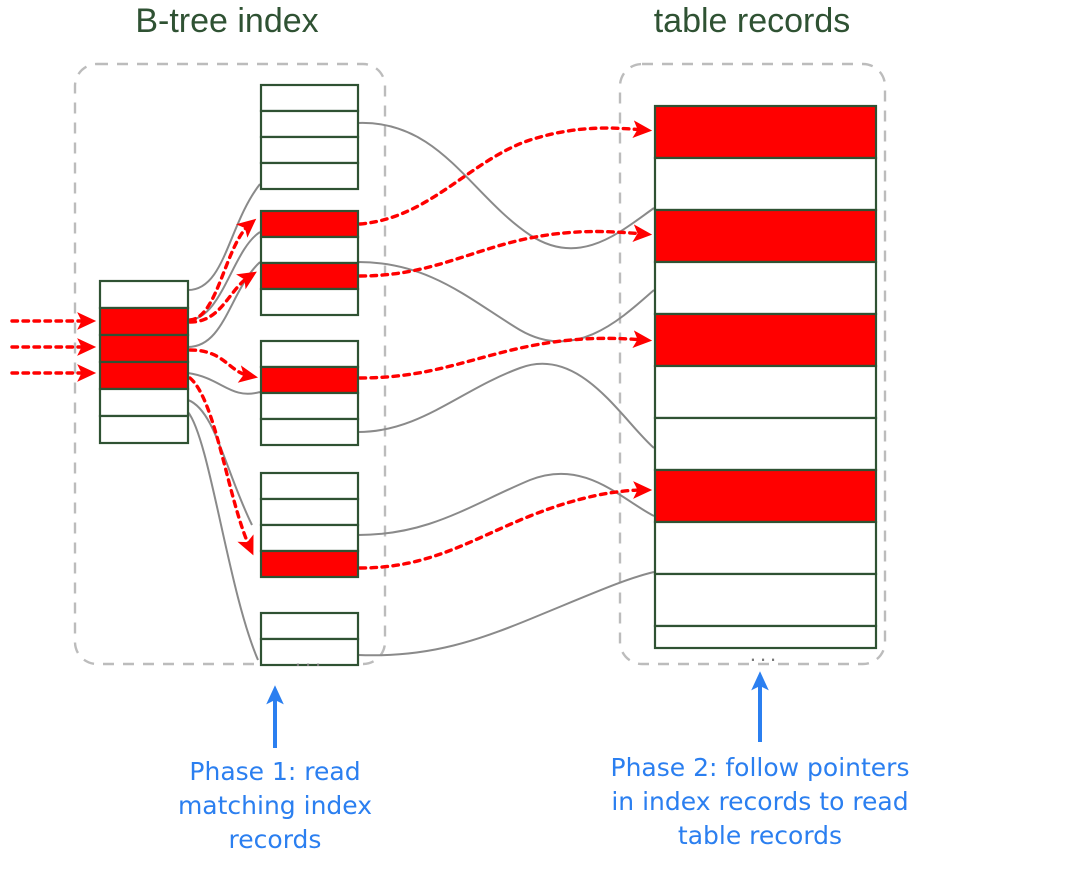 This screenshot has height=893, width=1082. I want to click on root-node, so click(144, 362).